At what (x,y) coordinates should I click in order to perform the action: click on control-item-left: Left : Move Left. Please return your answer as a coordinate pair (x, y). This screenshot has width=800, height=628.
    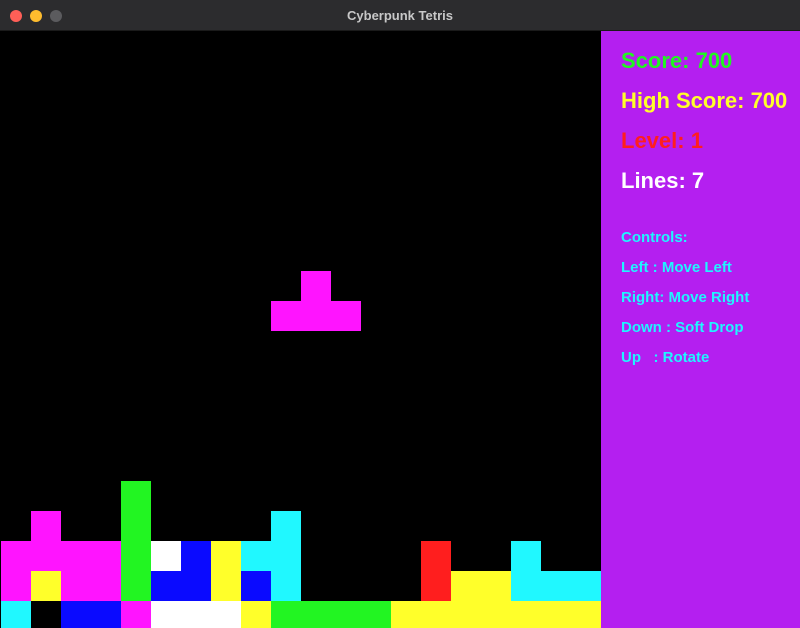
    Looking at the image, I should click on (676, 267).